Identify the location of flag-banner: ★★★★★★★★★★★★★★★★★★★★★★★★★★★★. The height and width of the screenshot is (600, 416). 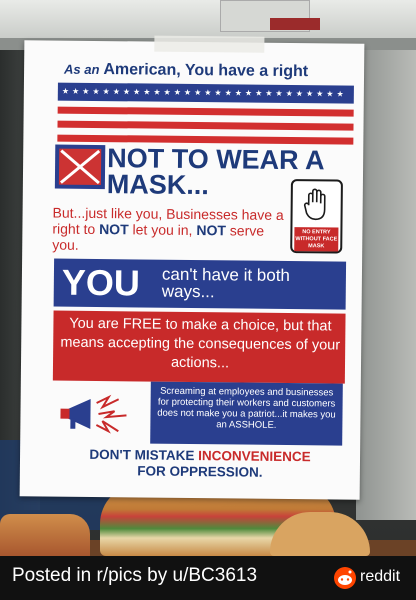
(205, 115).